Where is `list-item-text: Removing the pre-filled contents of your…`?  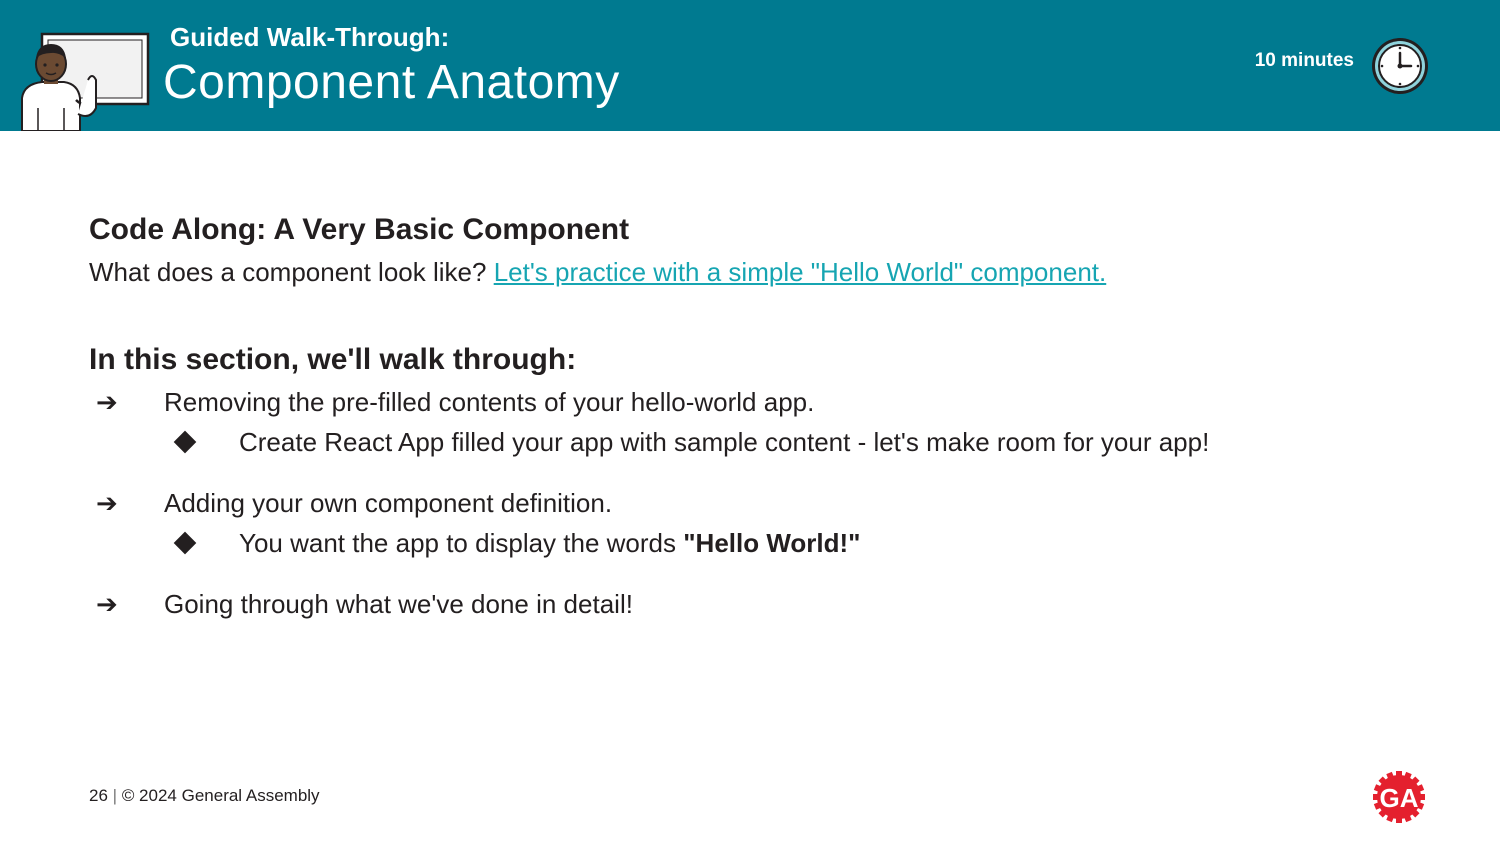 list-item-text: Removing the pre-filled contents of your… is located at coordinates (489, 402).